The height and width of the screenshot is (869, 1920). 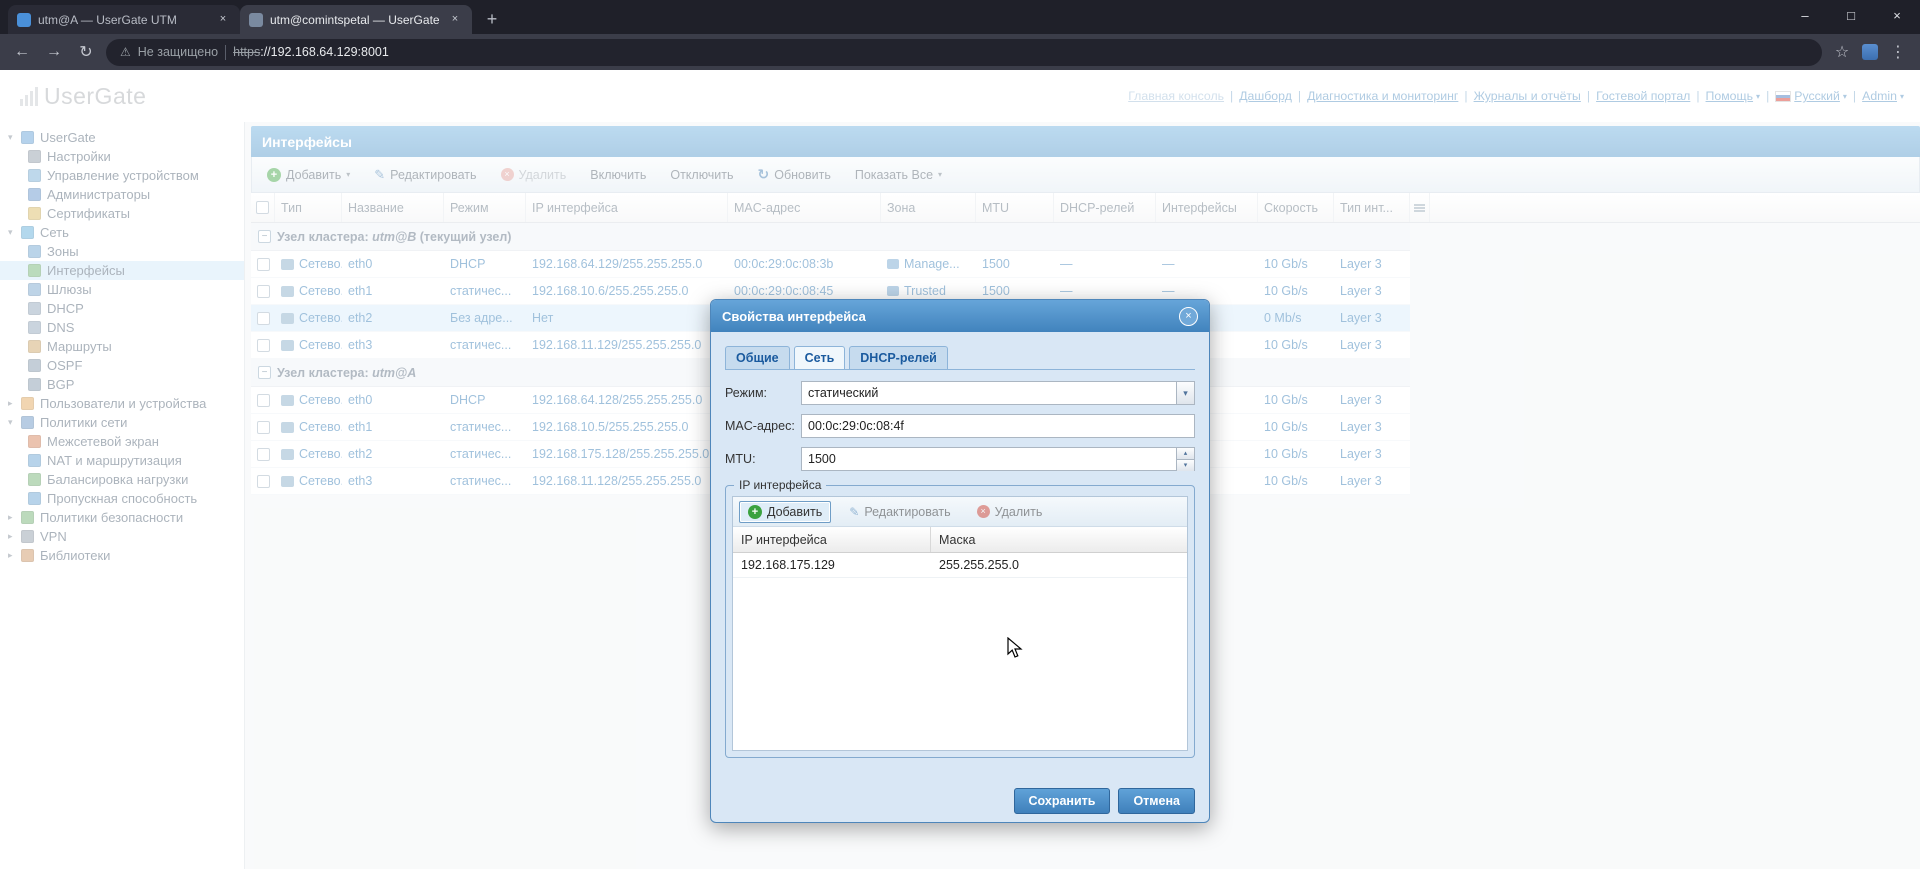 What do you see at coordinates (1811, 96) in the screenshot?
I see `top-nav-link: Русский ▾` at bounding box center [1811, 96].